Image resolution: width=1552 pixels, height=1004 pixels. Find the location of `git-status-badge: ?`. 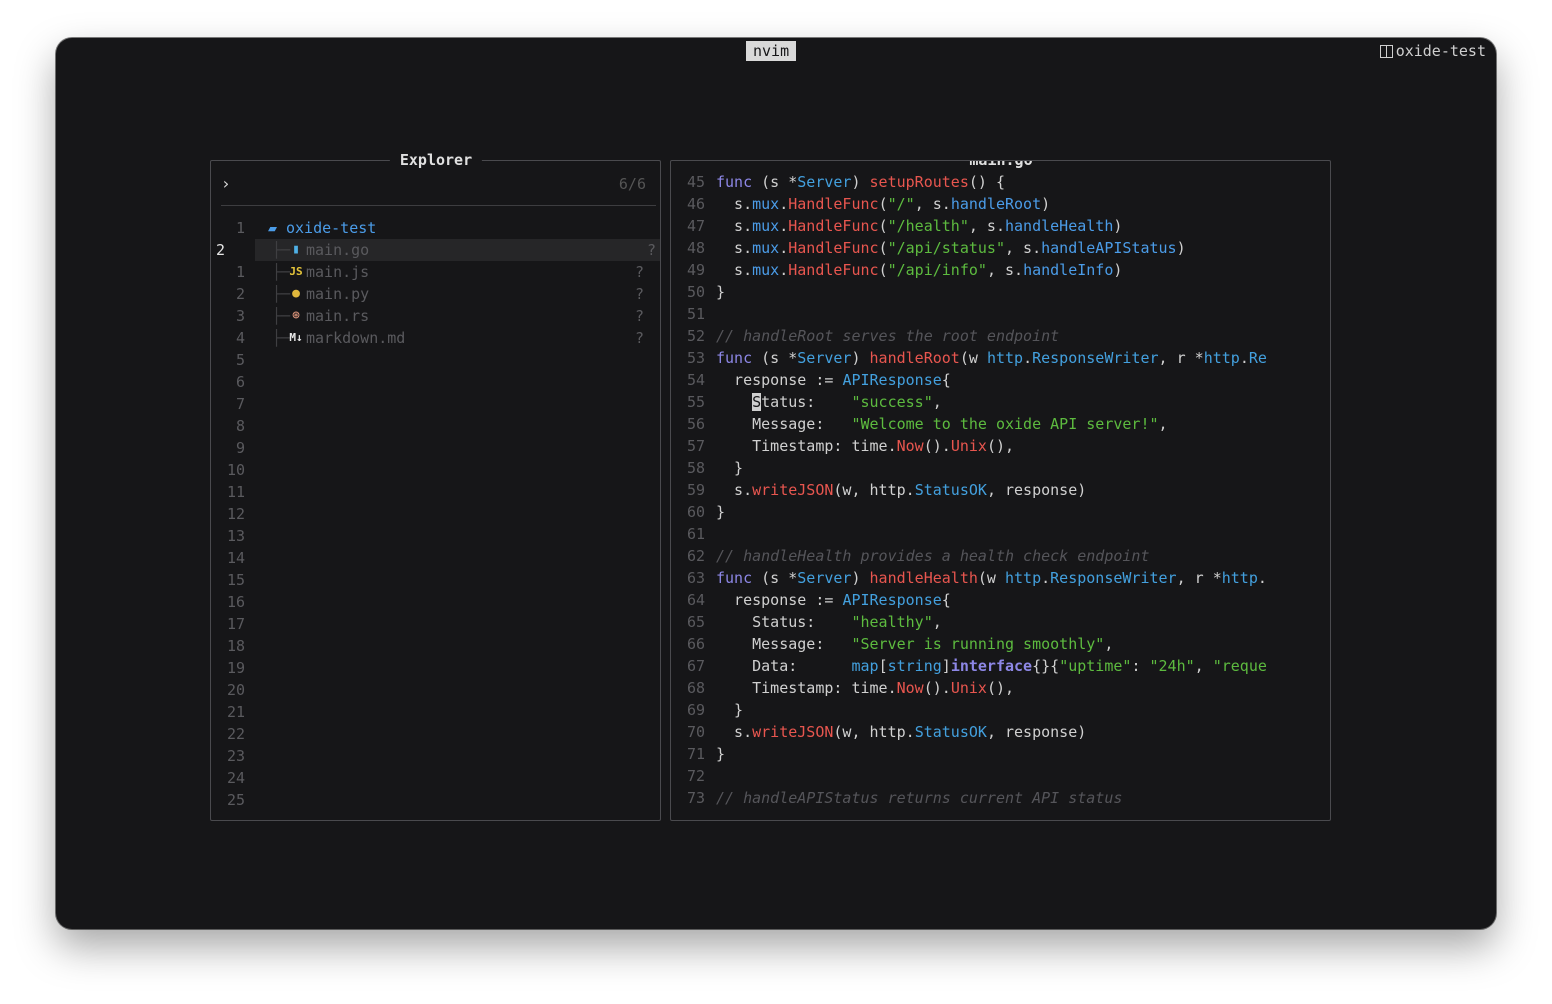

git-status-badge: ? is located at coordinates (639, 272).